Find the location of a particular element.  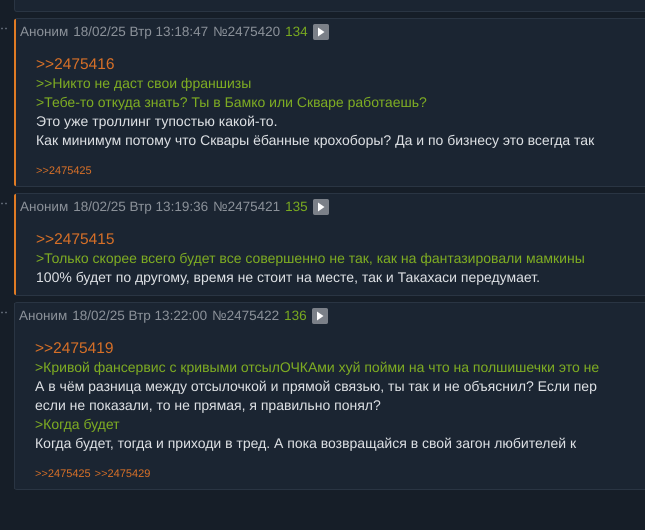

reply-link: >>2475419 is located at coordinates (340, 348).